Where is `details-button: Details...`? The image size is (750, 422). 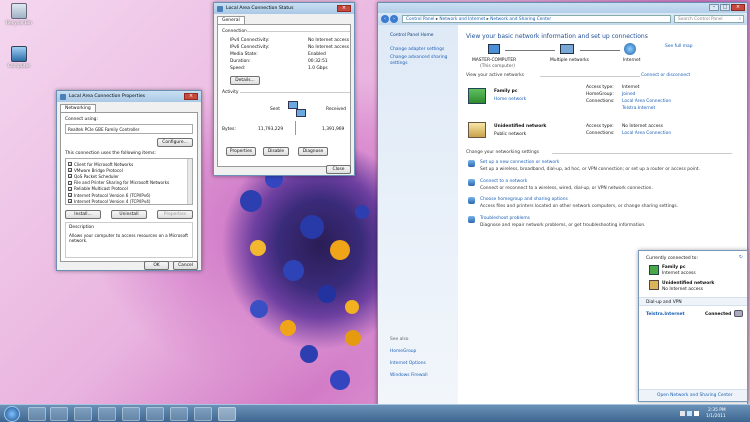 details-button: Details... is located at coordinates (245, 80).